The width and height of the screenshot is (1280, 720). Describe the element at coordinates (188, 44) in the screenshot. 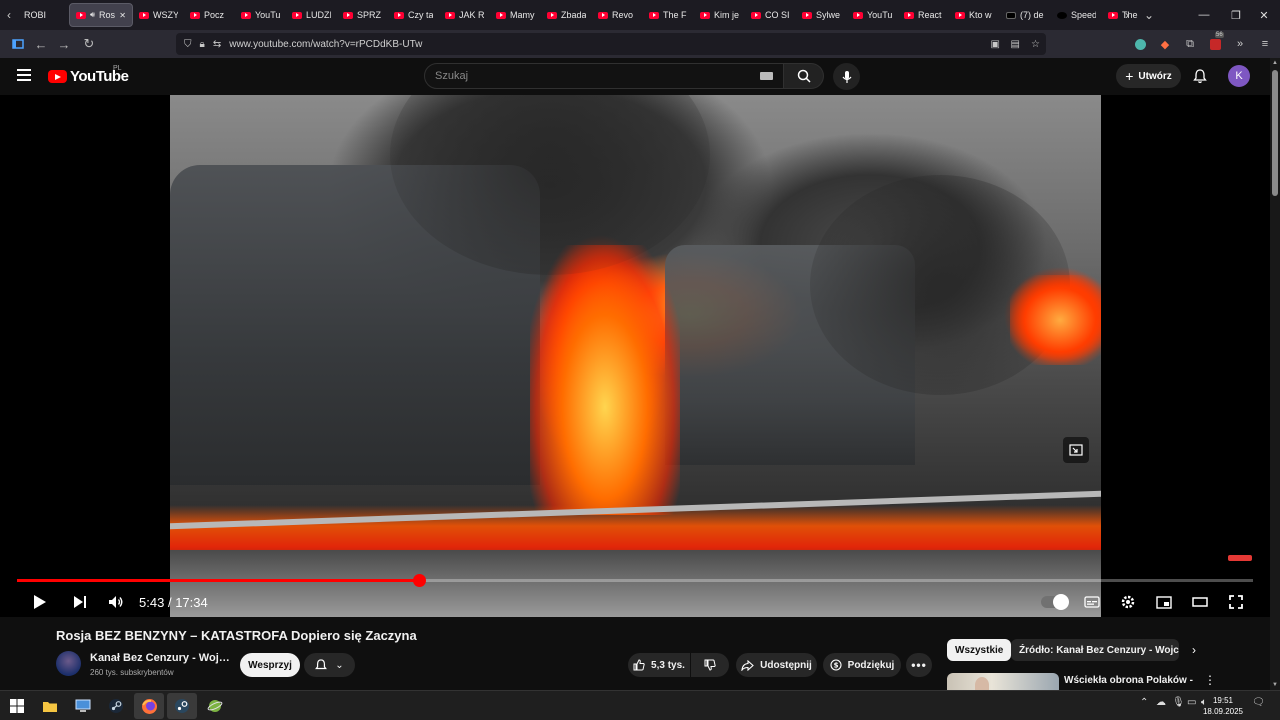

I see `tracking-shield-icon: ⛉` at that location.